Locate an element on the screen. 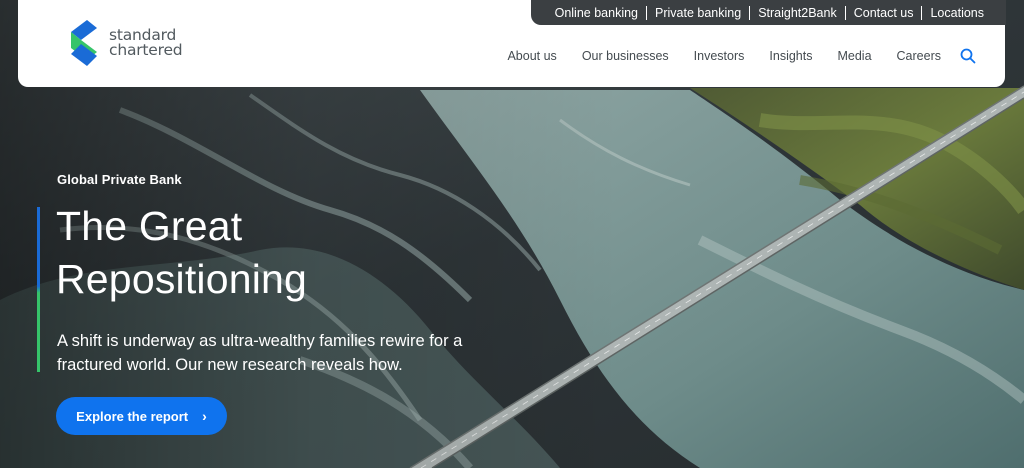  hero-headline: The Great Repositioning is located at coordinates (181, 253).